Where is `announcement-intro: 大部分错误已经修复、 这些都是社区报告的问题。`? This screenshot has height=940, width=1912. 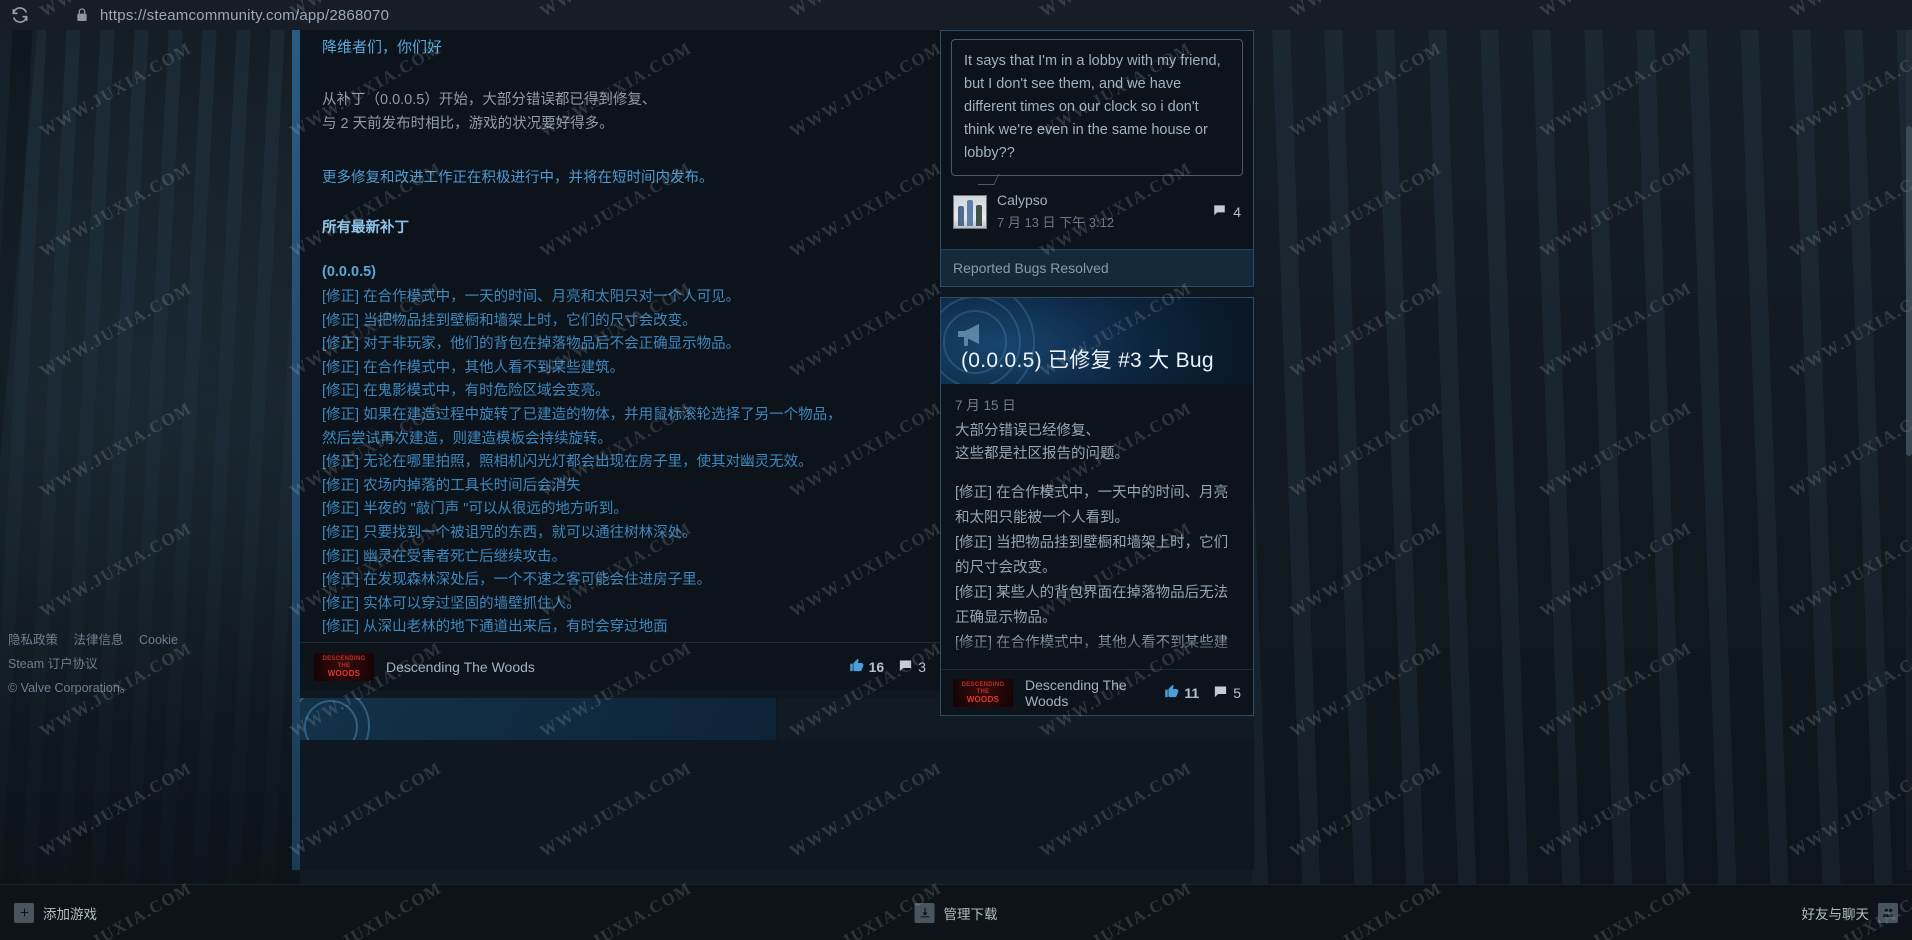 announcement-intro: 大部分错误已经修复、 这些都是社区报告的问题。 is located at coordinates (1097, 443).